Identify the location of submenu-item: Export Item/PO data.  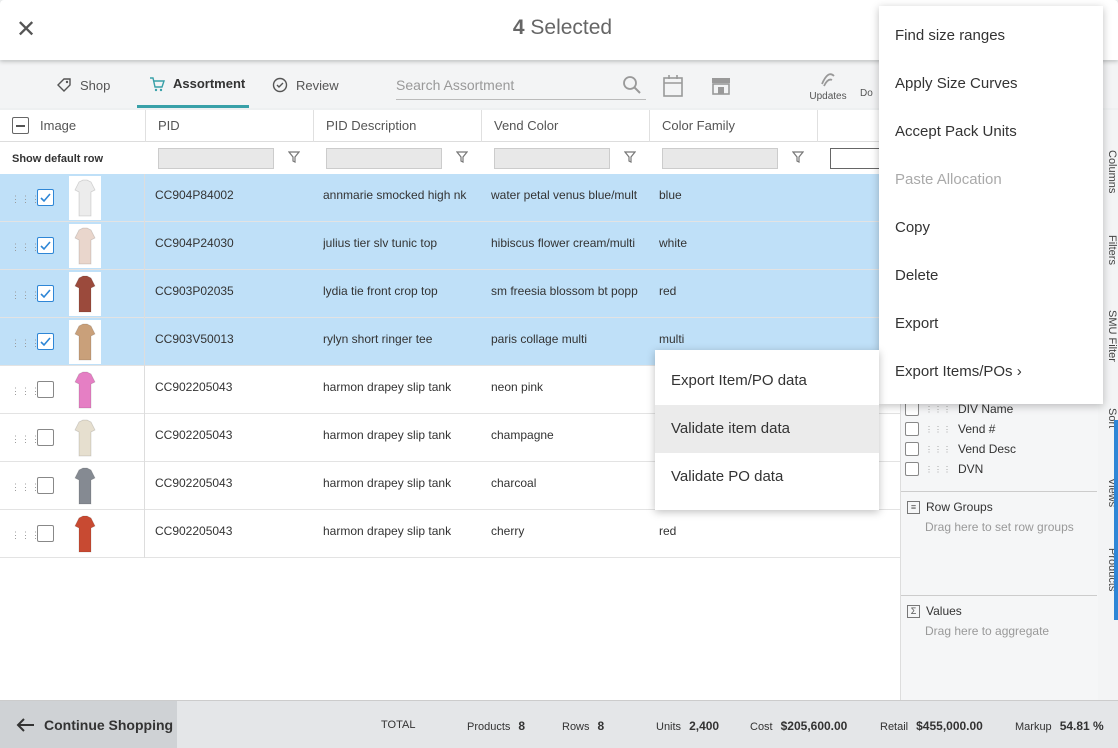
(767, 381).